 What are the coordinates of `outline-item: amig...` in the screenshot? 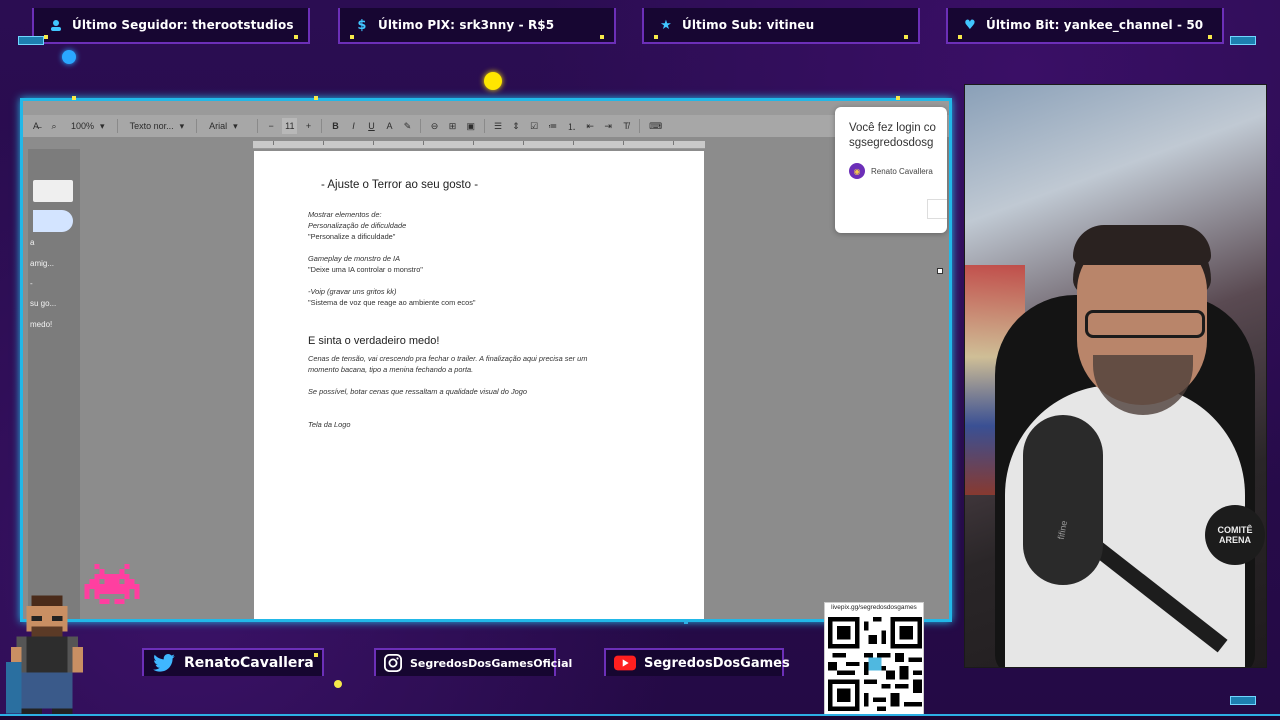 It's located at (42, 263).